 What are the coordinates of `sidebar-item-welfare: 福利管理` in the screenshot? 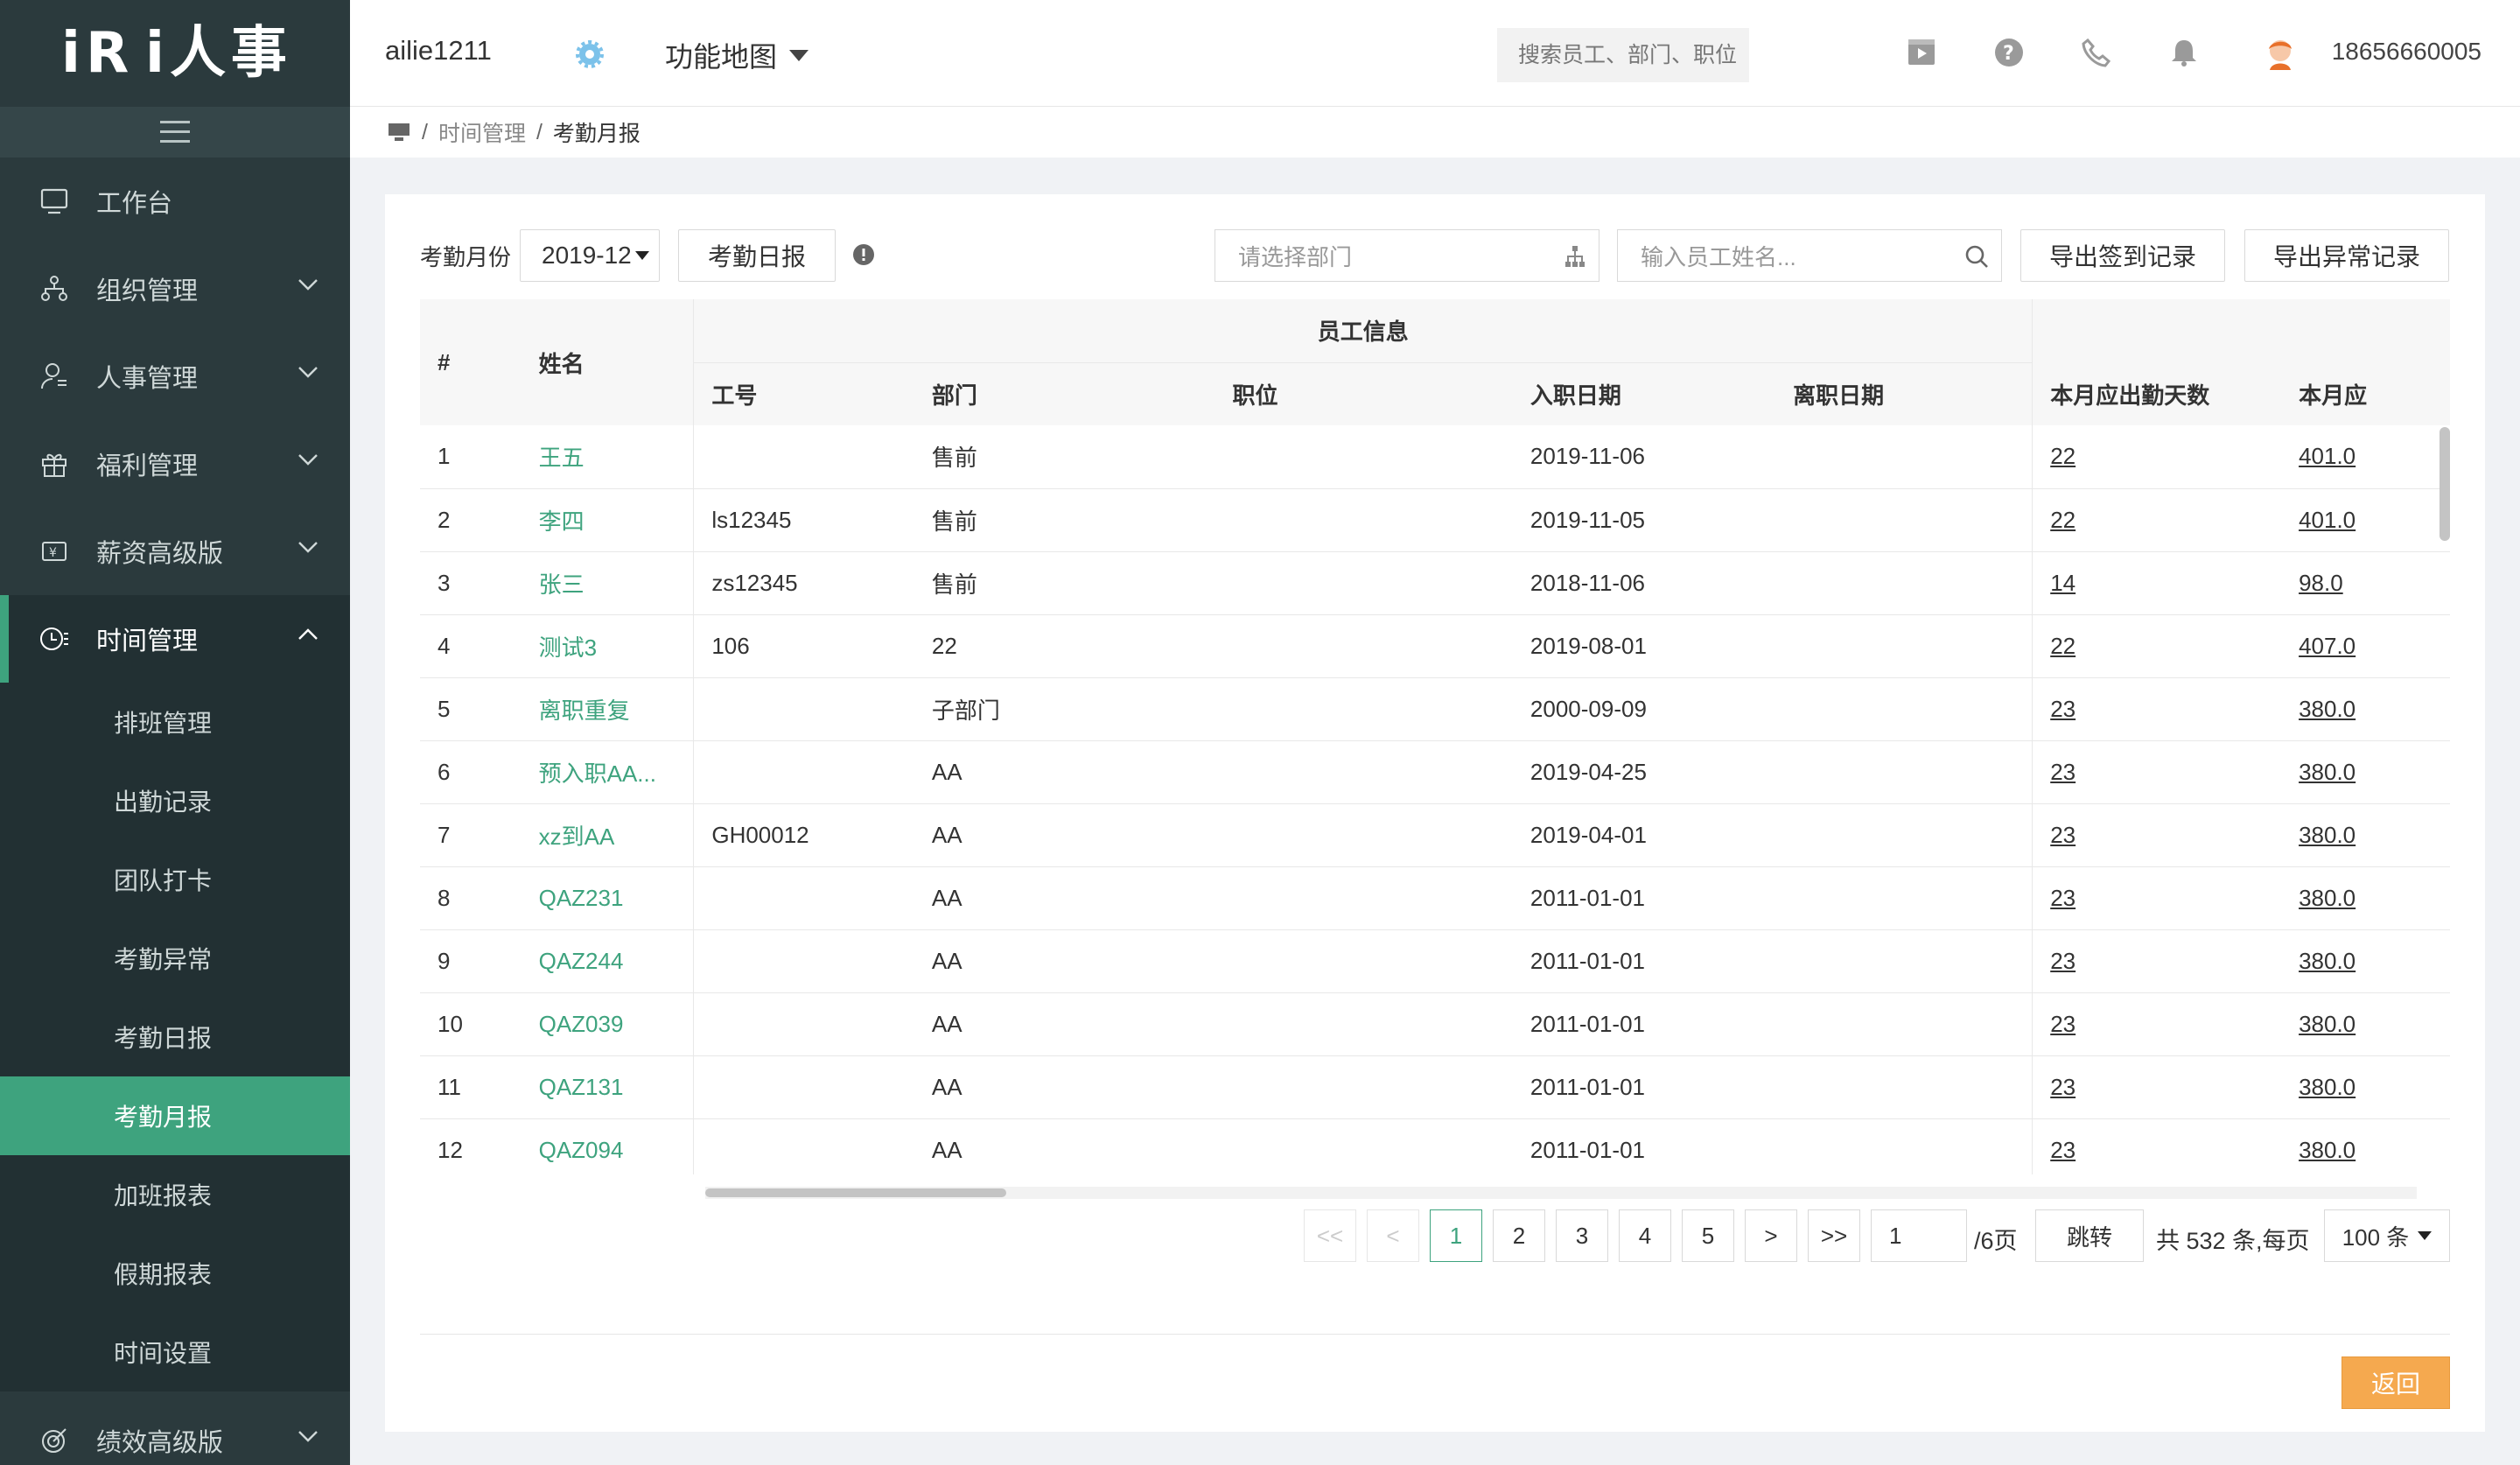 It's located at (175, 464).